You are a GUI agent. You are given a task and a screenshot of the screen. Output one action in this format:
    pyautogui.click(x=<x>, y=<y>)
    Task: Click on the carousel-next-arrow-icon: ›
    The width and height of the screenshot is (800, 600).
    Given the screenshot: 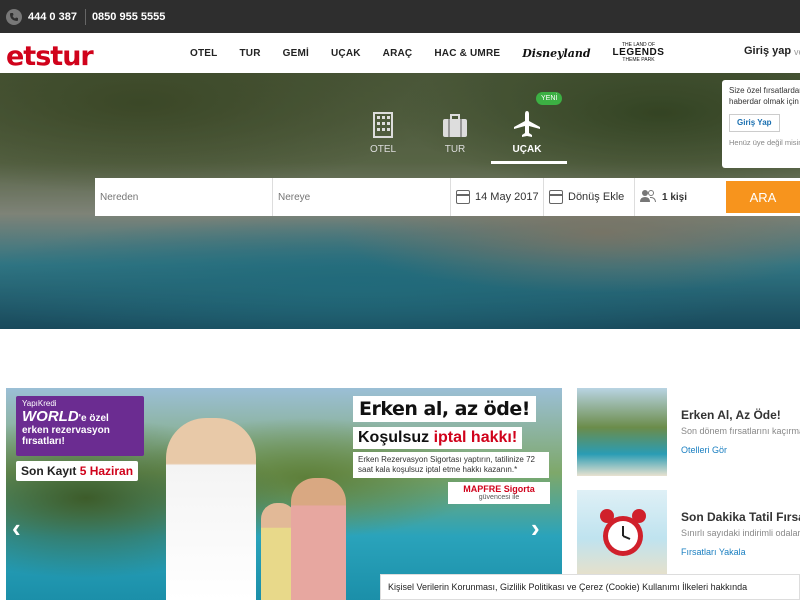 What is the action you would take?
    pyautogui.click(x=535, y=528)
    